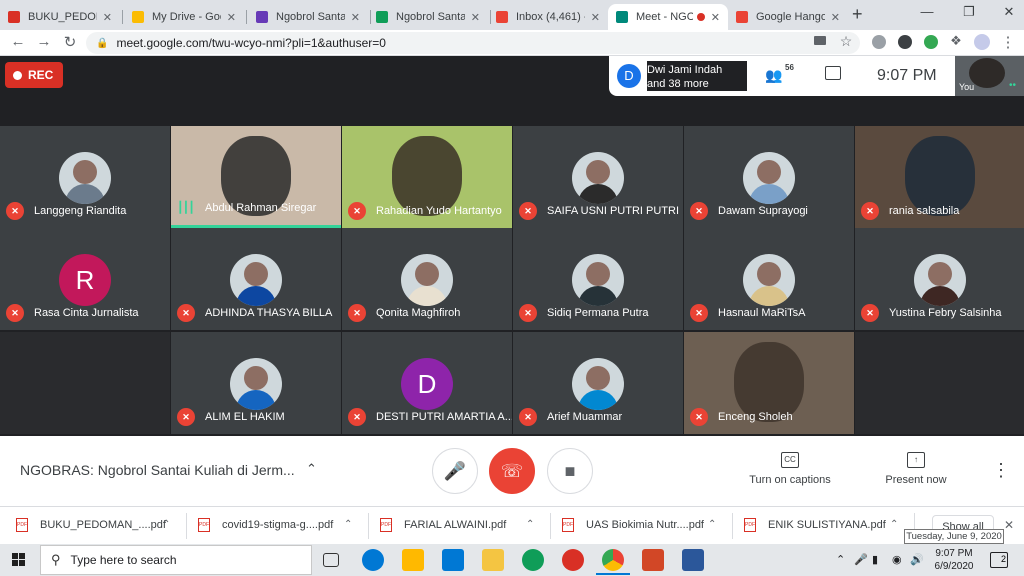 This screenshot has width=1024, height=576. I want to click on participant-tile: ✕ Enceng Sholeh, so click(769, 383).